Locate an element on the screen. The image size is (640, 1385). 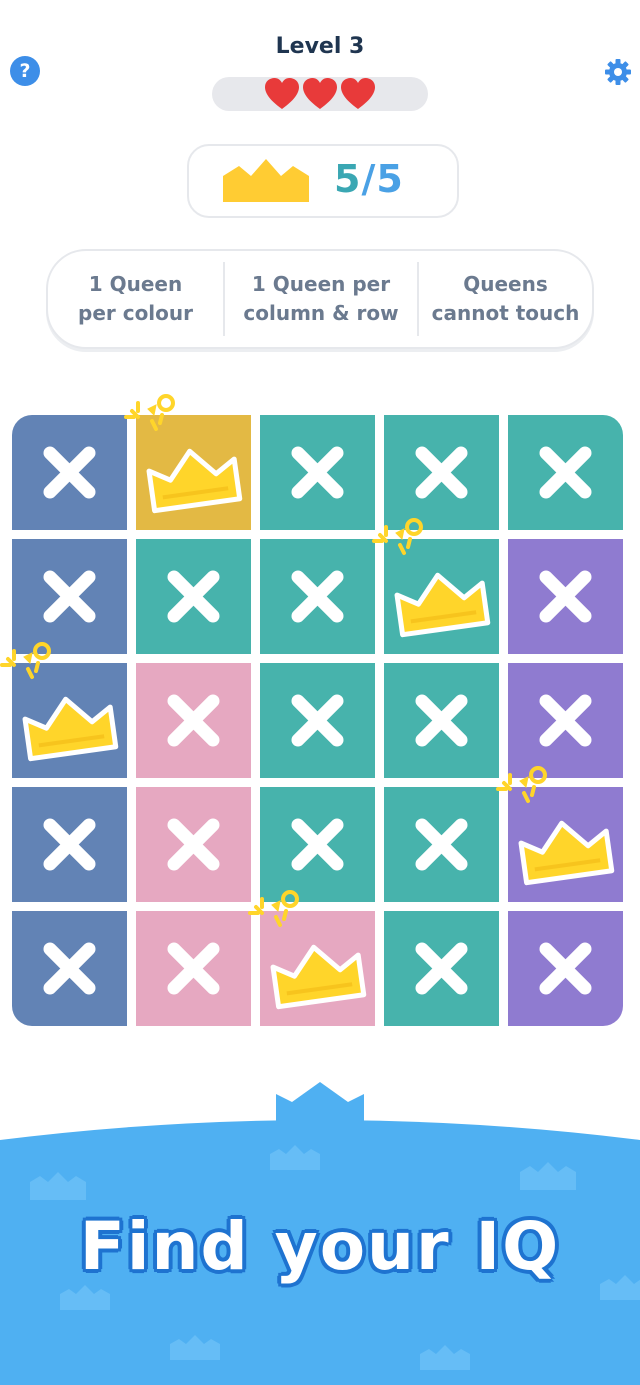
crown-icon is located at coordinates (266, 180).